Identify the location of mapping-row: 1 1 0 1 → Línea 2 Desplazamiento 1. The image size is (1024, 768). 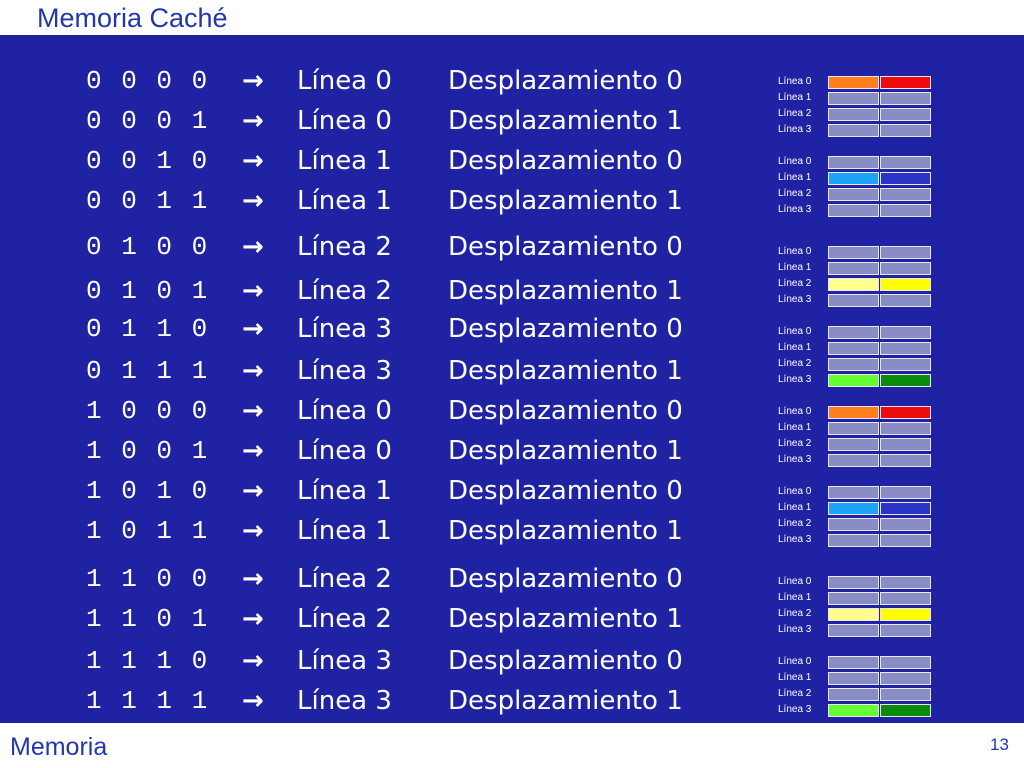
(380, 619).